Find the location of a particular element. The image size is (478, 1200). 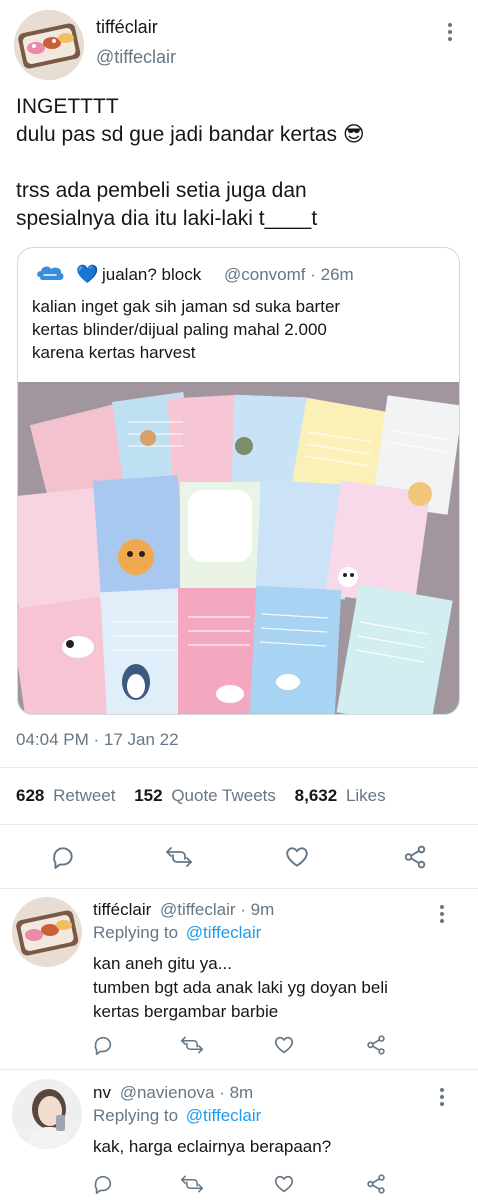

author-avatar is located at coordinates (49, 45).